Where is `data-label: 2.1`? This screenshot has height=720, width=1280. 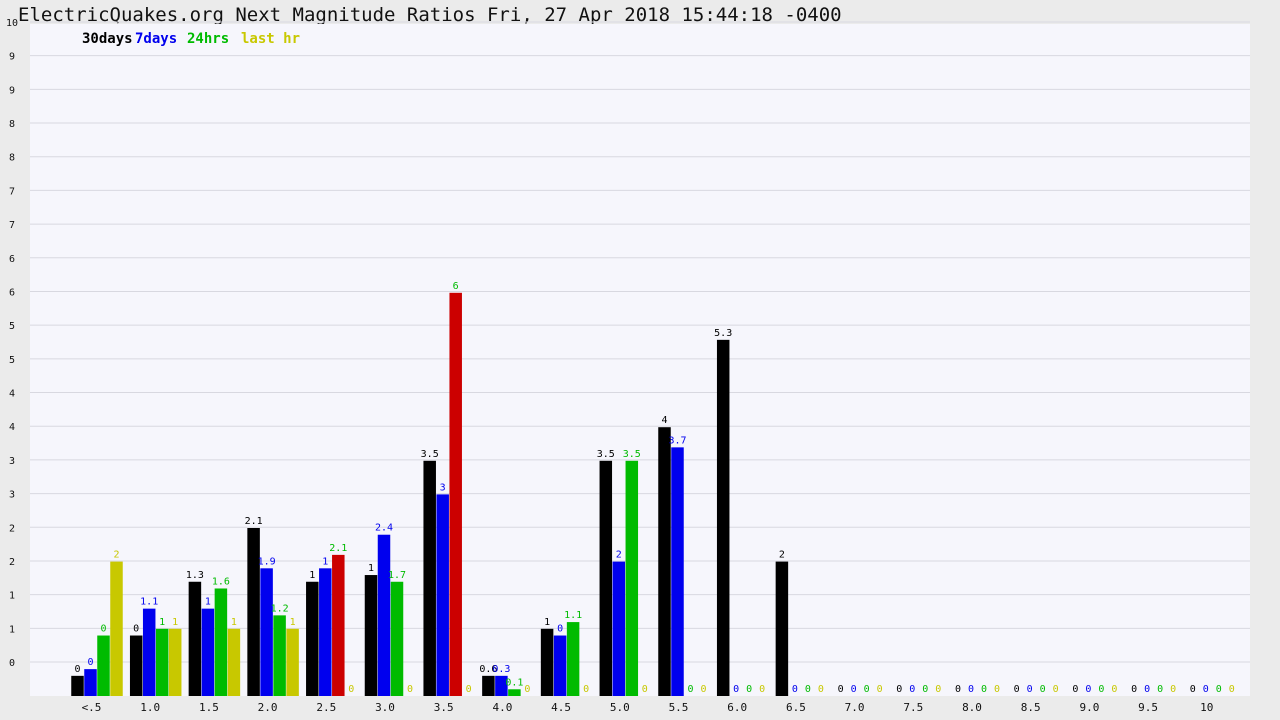 data-label: 2.1 is located at coordinates (254, 521).